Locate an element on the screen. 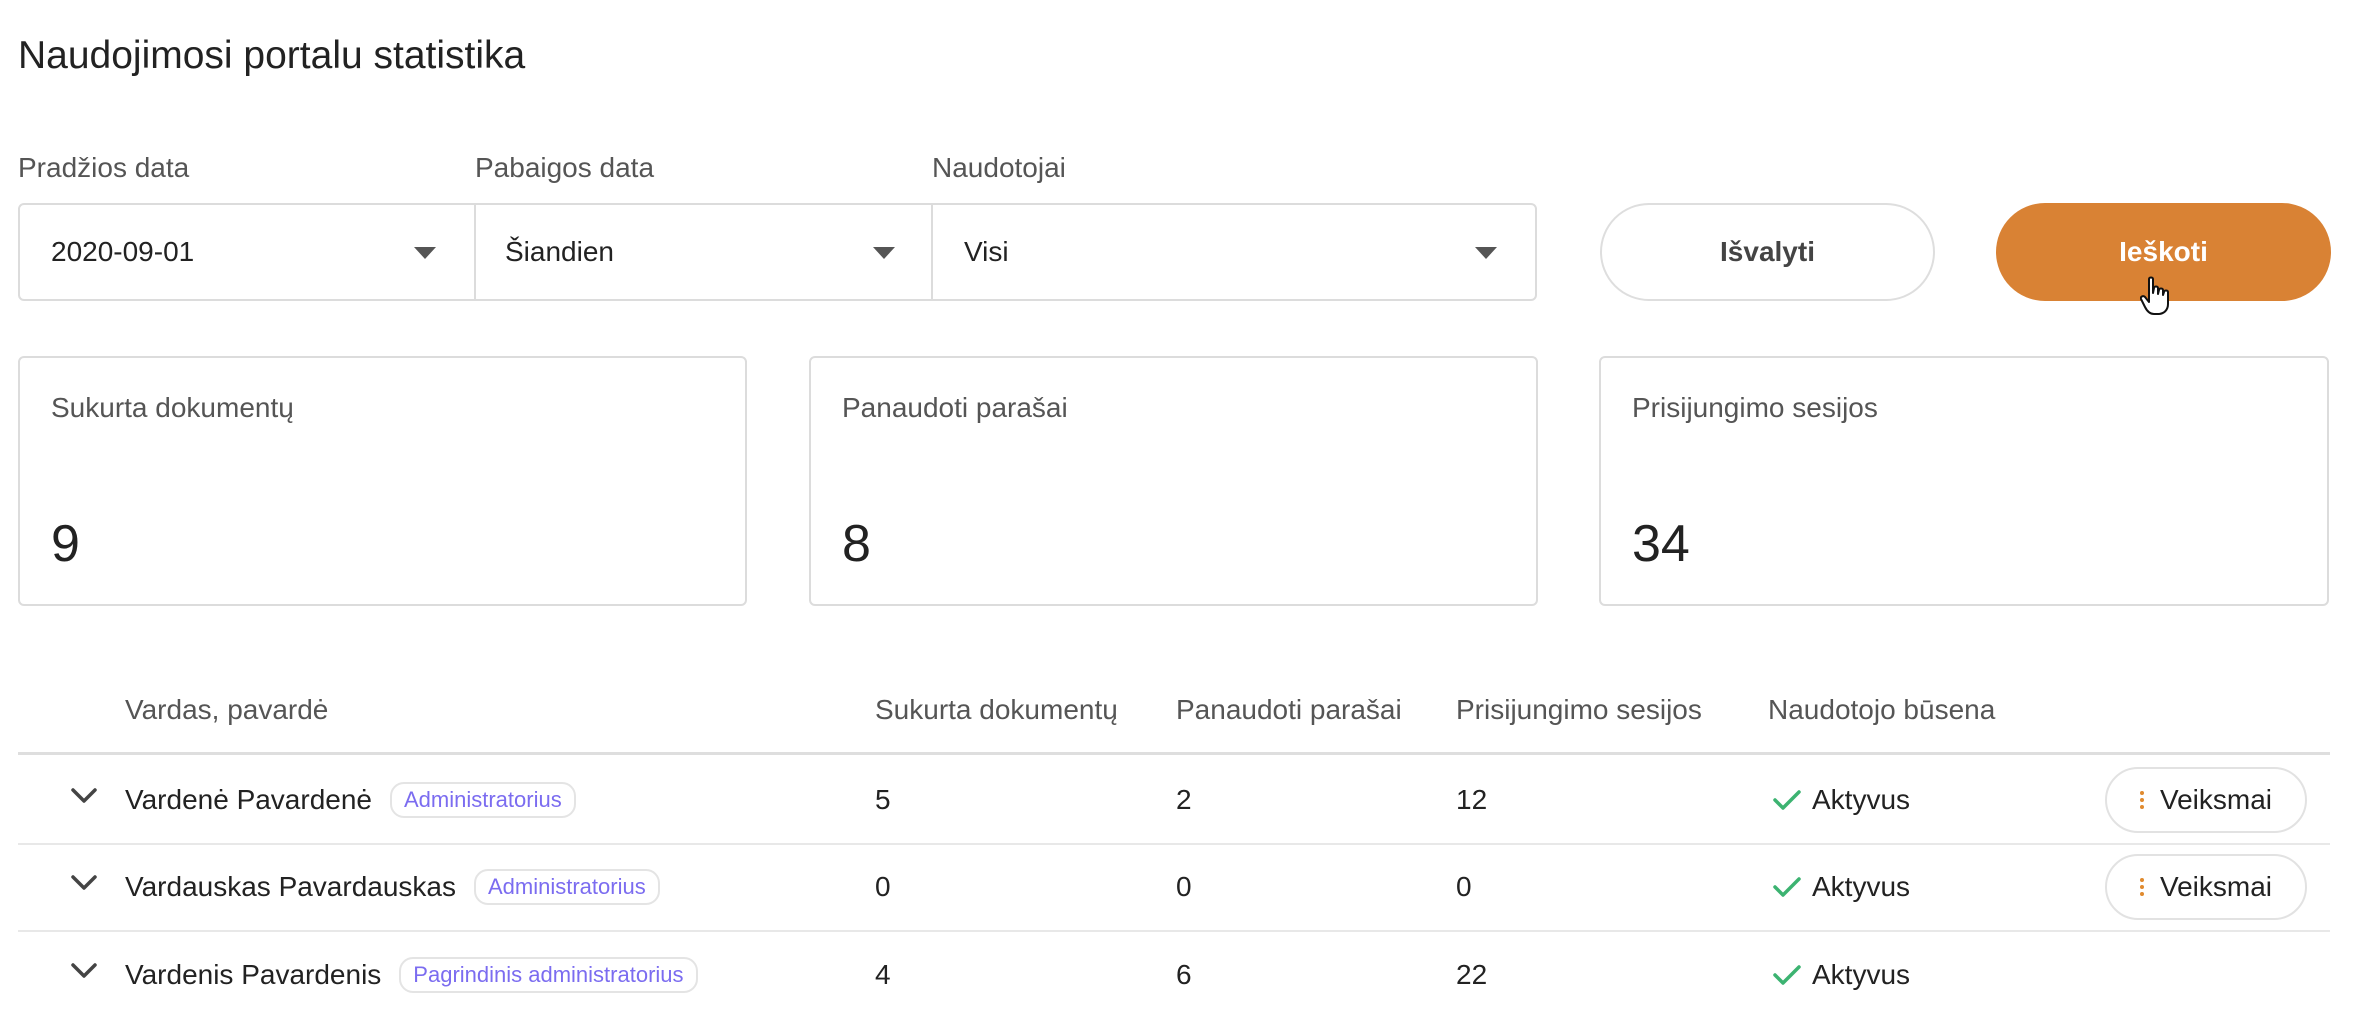 The image size is (2365, 1018). signatures-cell: 2 is located at coordinates (1184, 799).